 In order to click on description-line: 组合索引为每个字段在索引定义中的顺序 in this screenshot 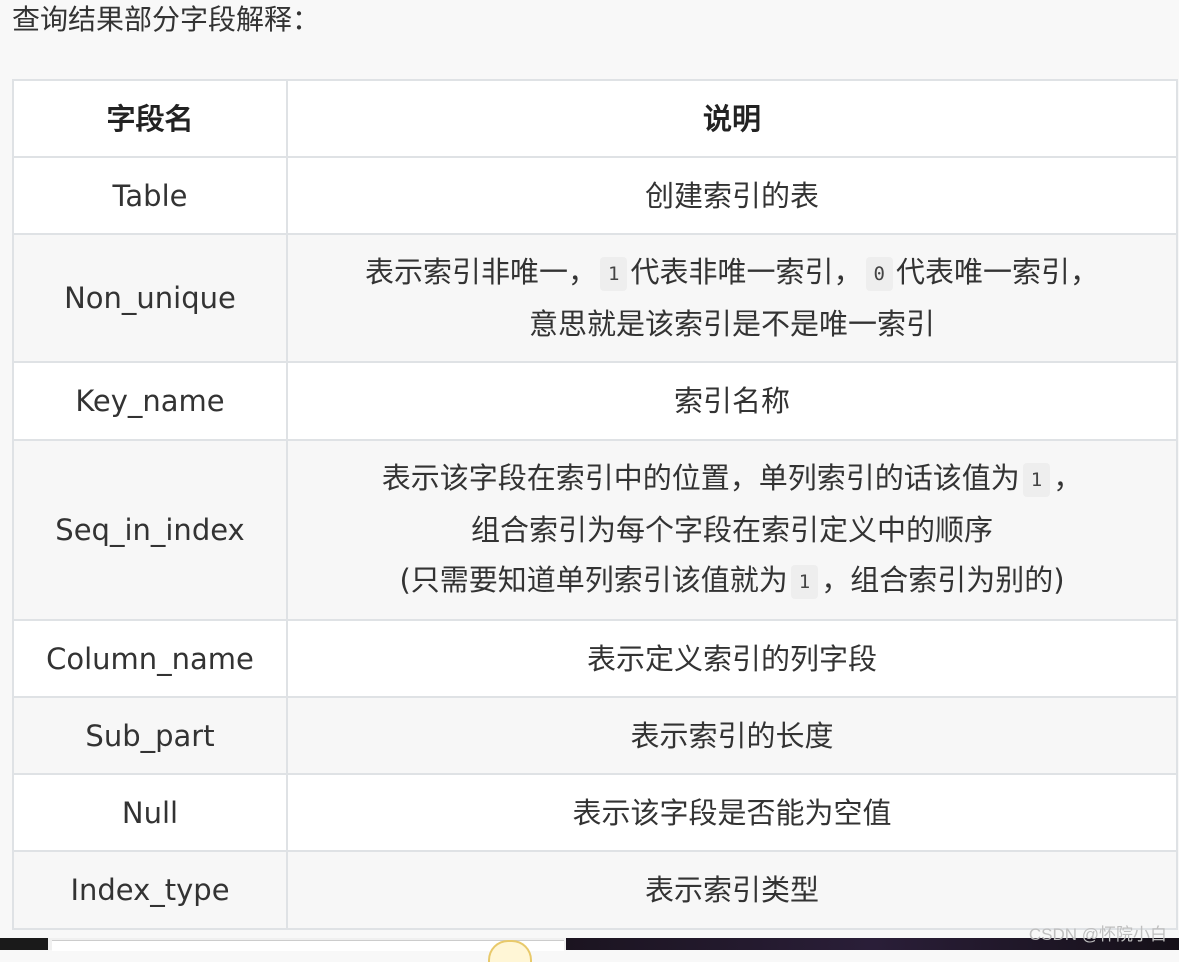, I will do `click(731, 530)`.